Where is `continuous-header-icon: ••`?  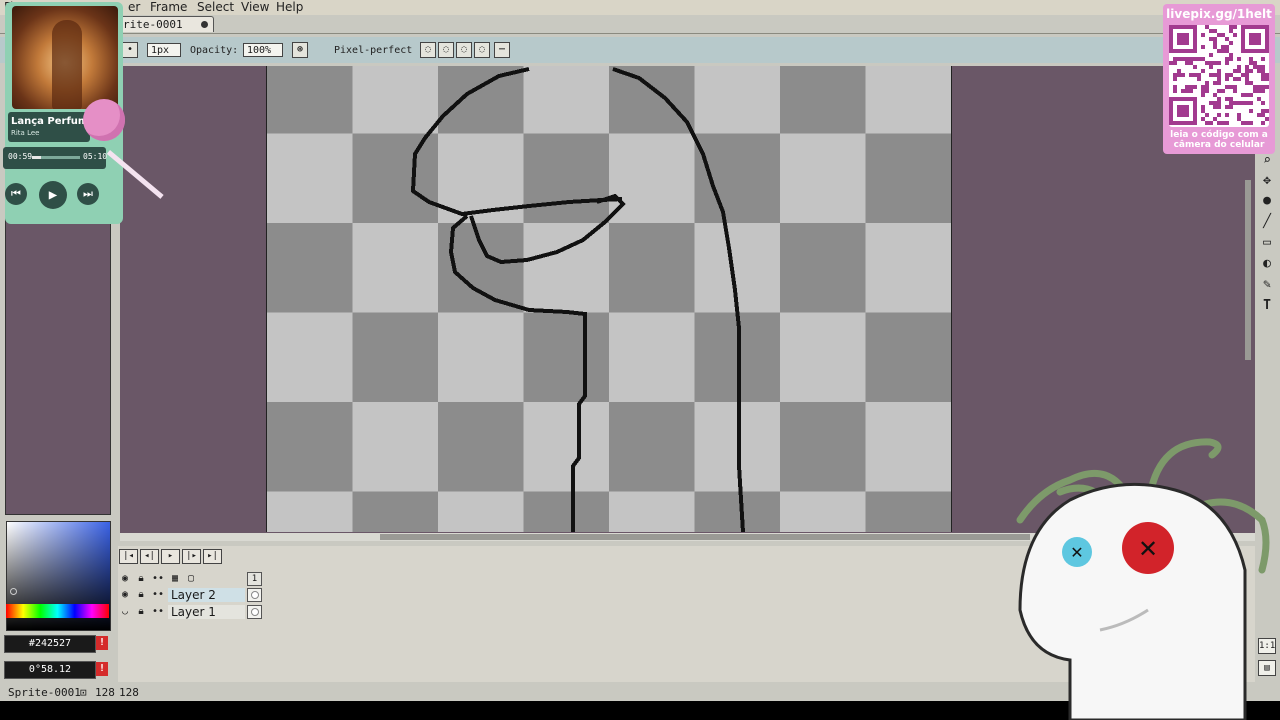
continuous-header-icon: •• is located at coordinates (158, 579).